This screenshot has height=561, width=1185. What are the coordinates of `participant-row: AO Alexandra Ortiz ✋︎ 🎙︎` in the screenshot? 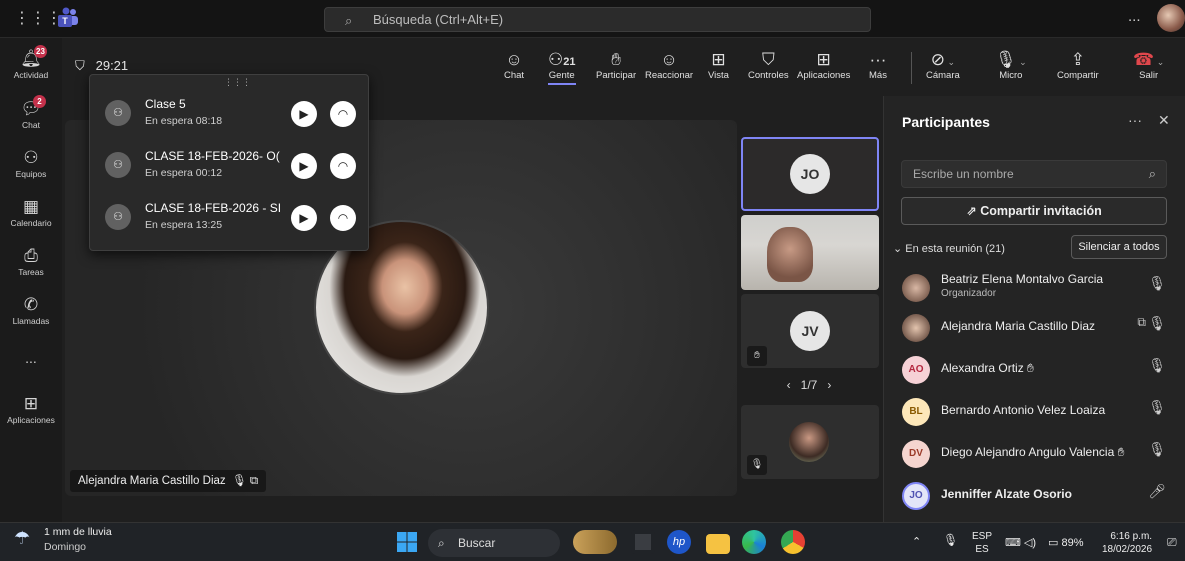 It's located at (1034, 369).